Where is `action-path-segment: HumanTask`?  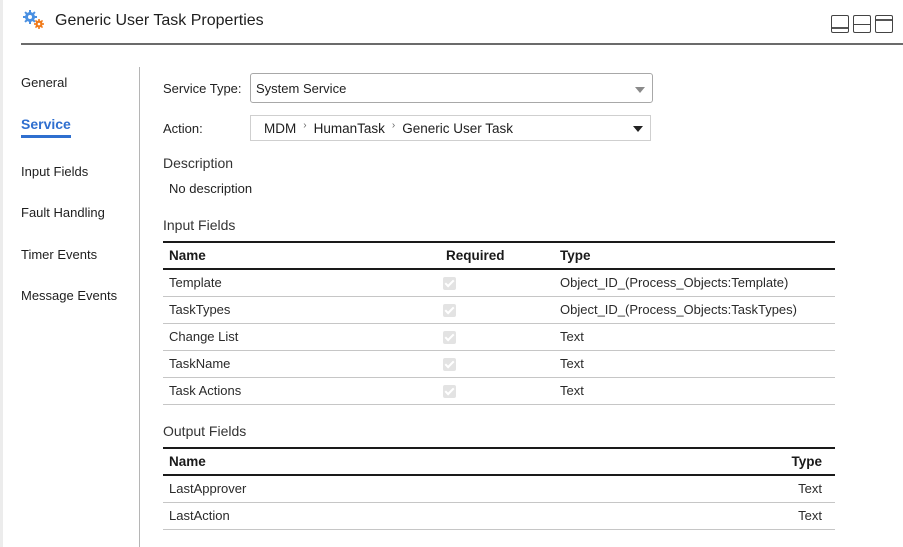 action-path-segment: HumanTask is located at coordinates (349, 128).